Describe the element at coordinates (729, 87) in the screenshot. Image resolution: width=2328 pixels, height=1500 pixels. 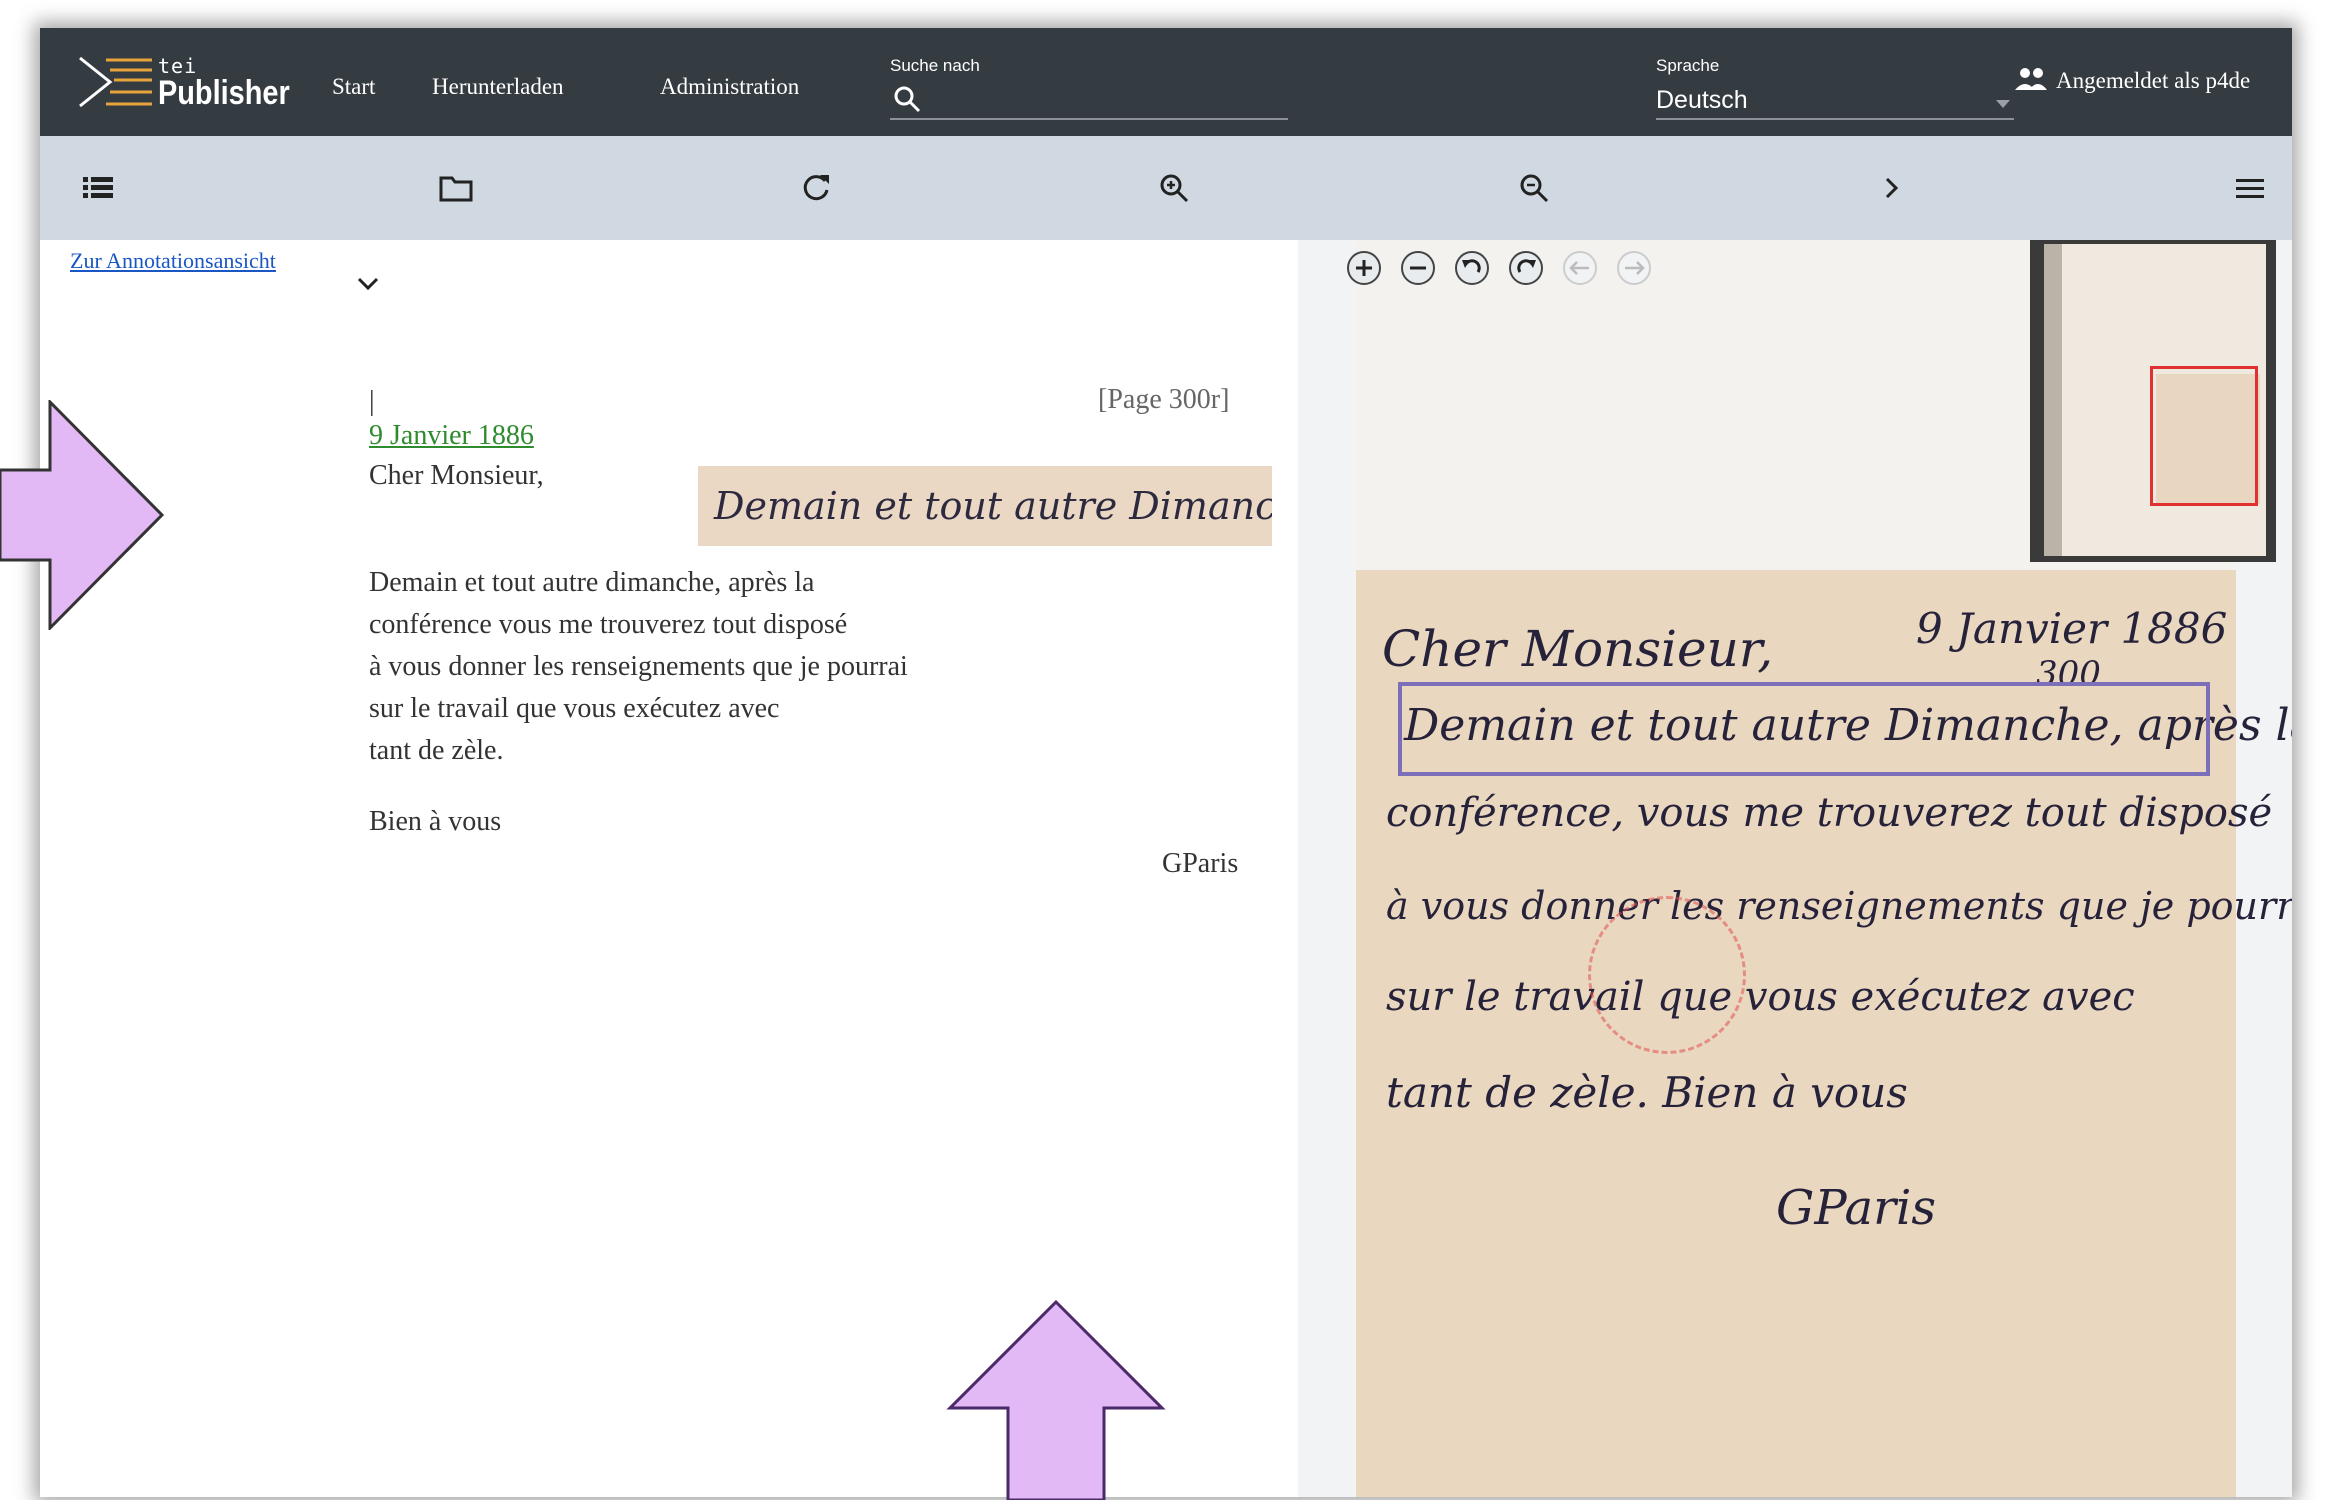
I see `nav-administration: Administration` at that location.